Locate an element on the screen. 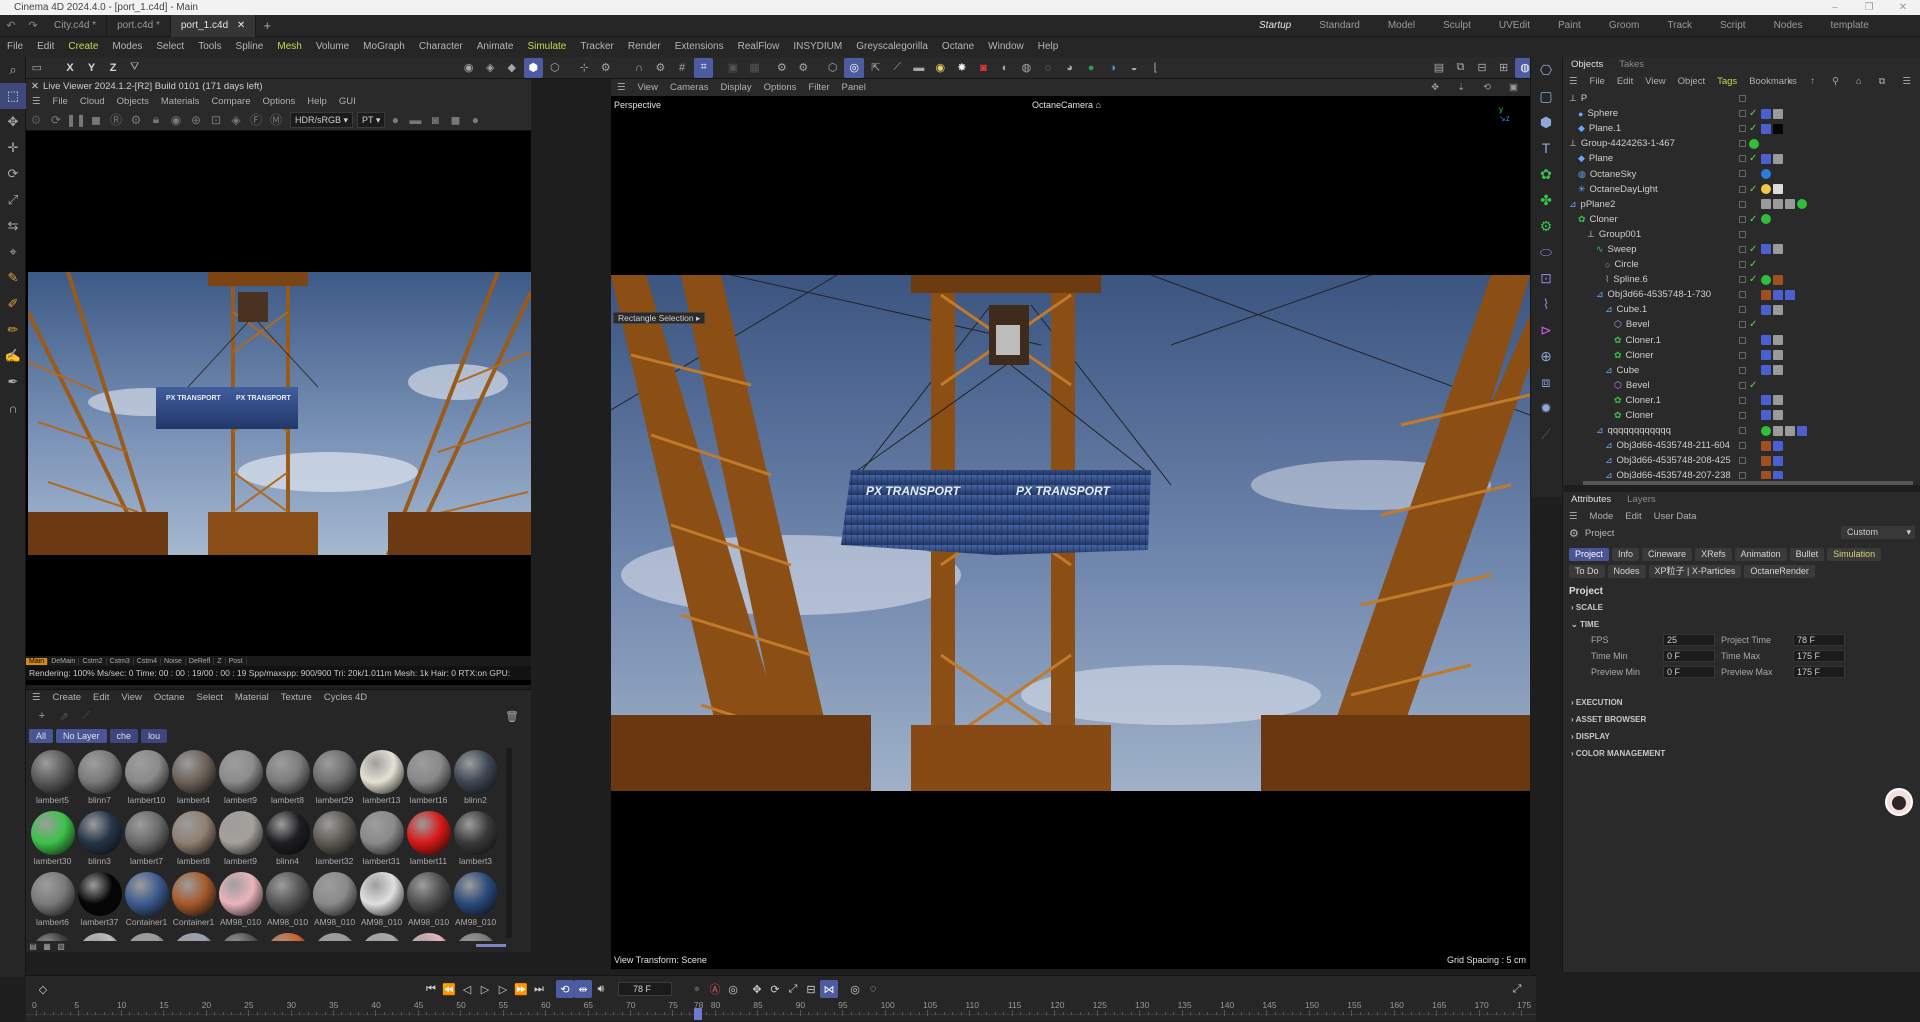  key-position-icon: ✥ is located at coordinates (757, 989).